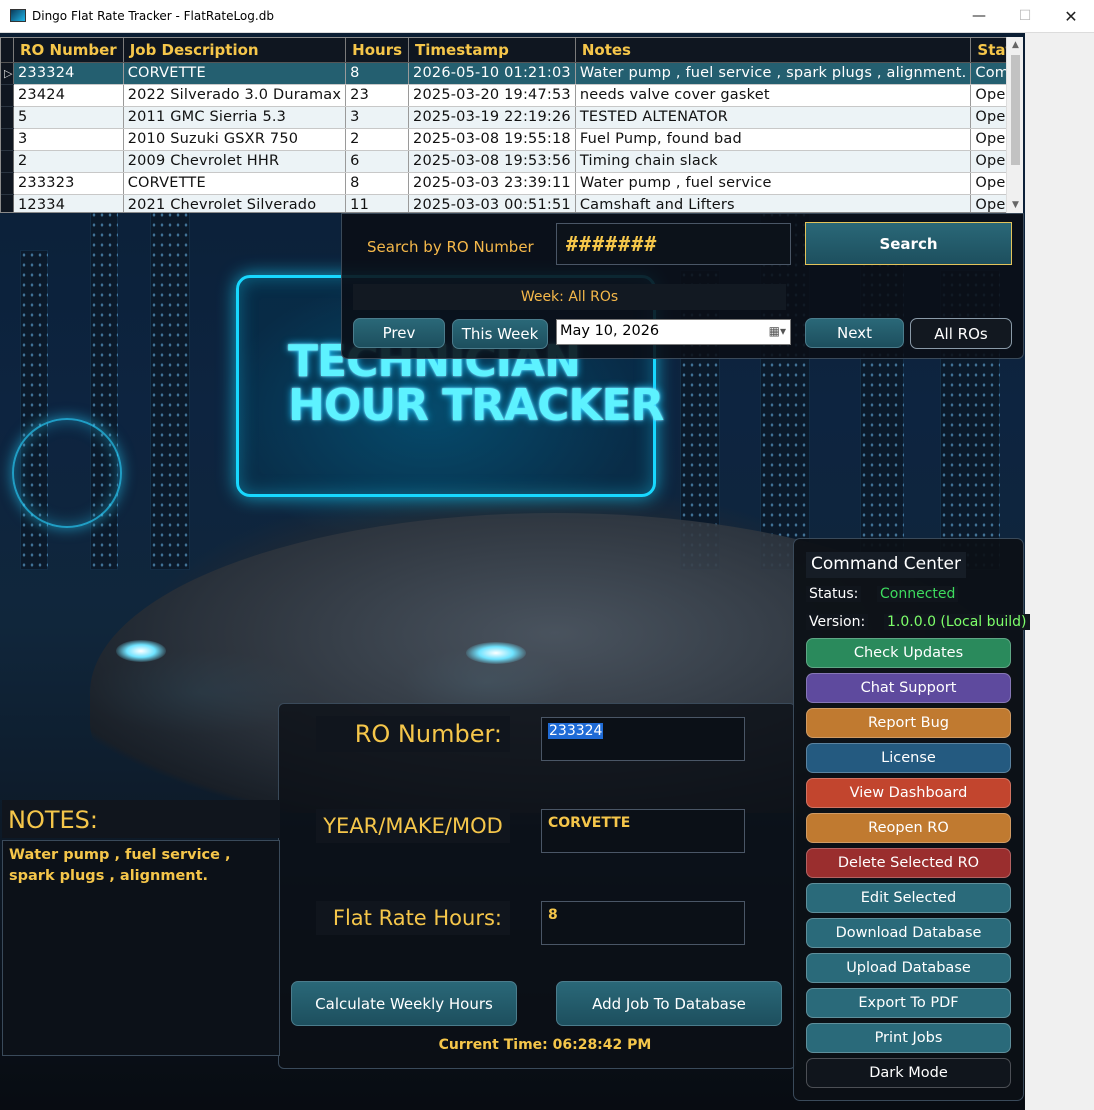  Describe the element at coordinates (773, 203) in the screenshot. I see `table-cell: Camshaft and Lifters` at that location.